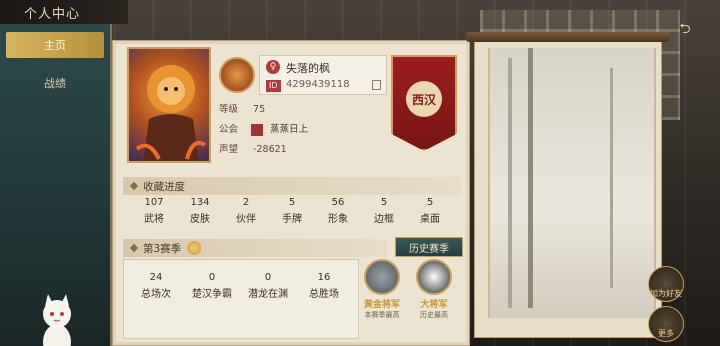  Describe the element at coordinates (162, 248) in the screenshot. I see `season-title: 第3赛季` at that location.